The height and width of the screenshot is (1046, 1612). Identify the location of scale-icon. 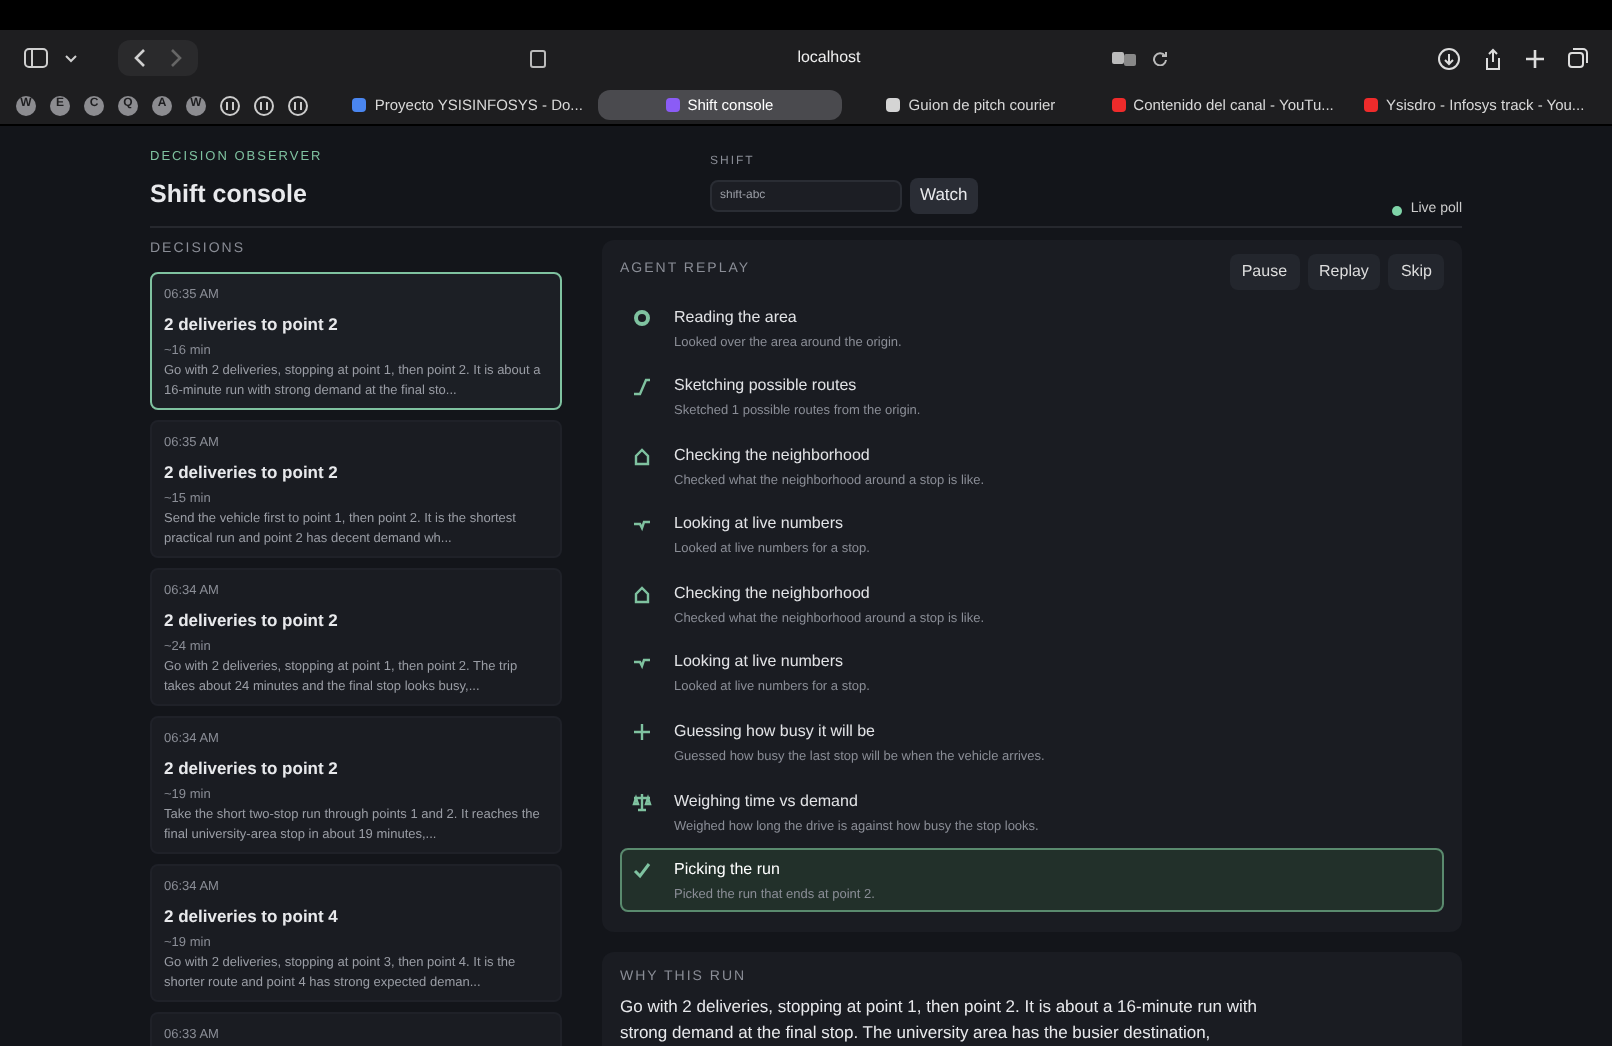
(642, 801).